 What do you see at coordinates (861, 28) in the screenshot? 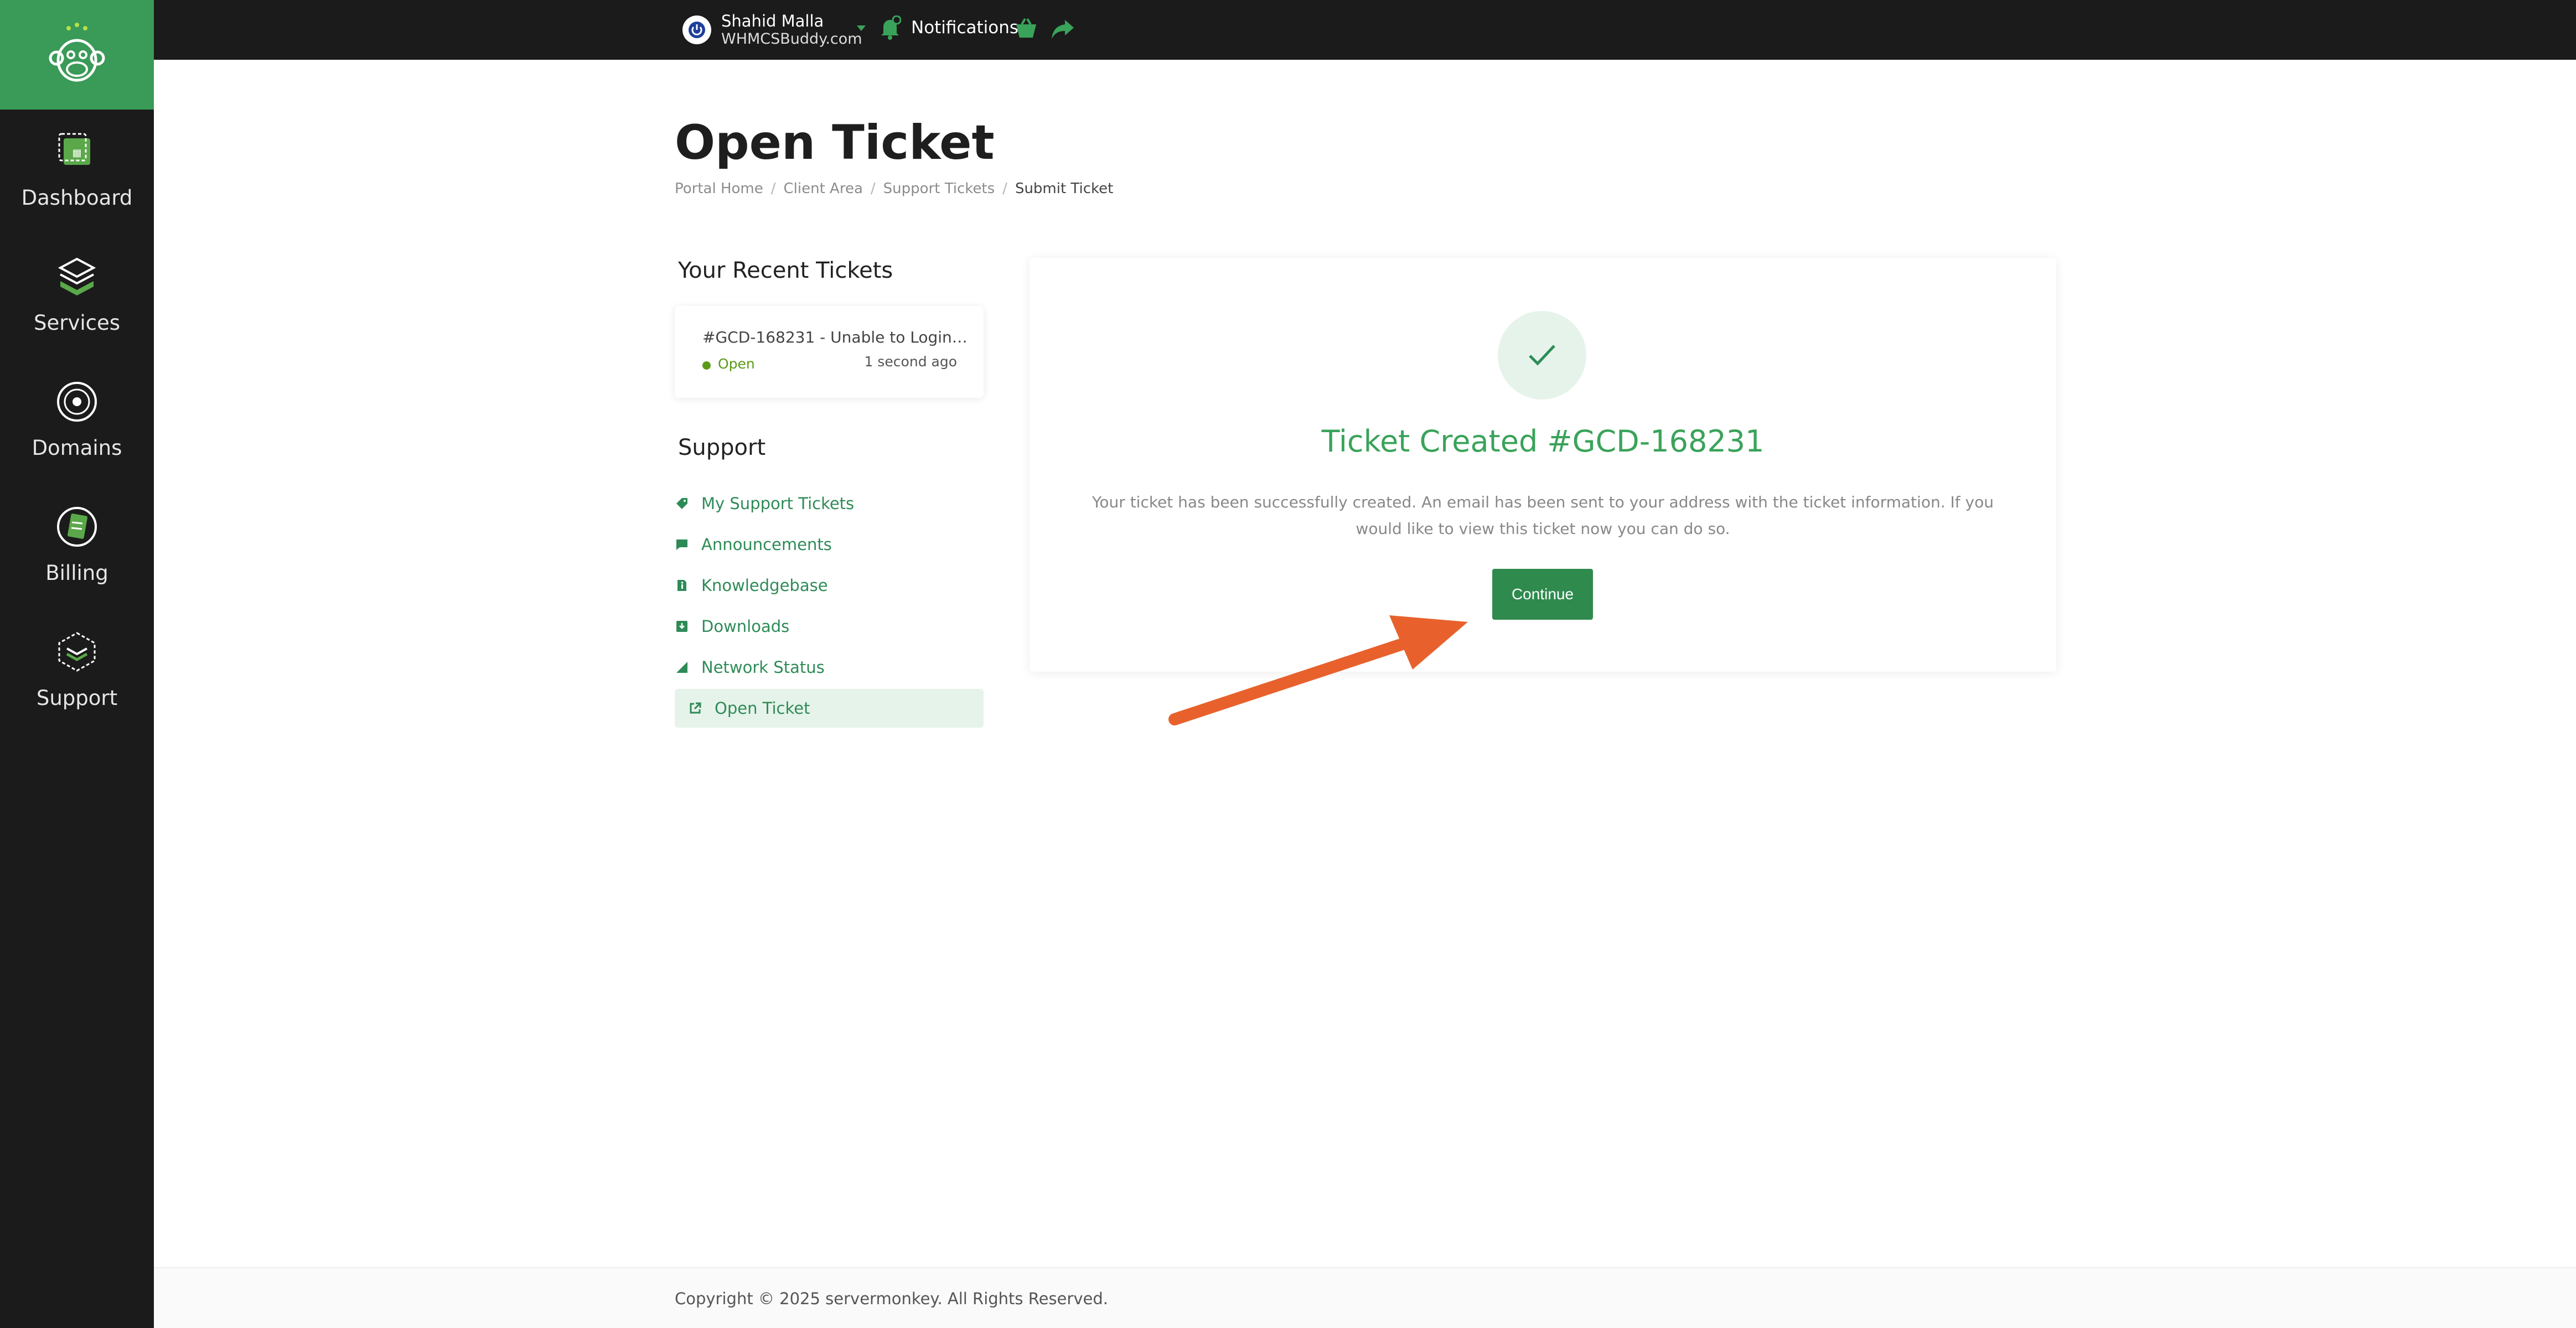
I see `chevron-down-icon` at bounding box center [861, 28].